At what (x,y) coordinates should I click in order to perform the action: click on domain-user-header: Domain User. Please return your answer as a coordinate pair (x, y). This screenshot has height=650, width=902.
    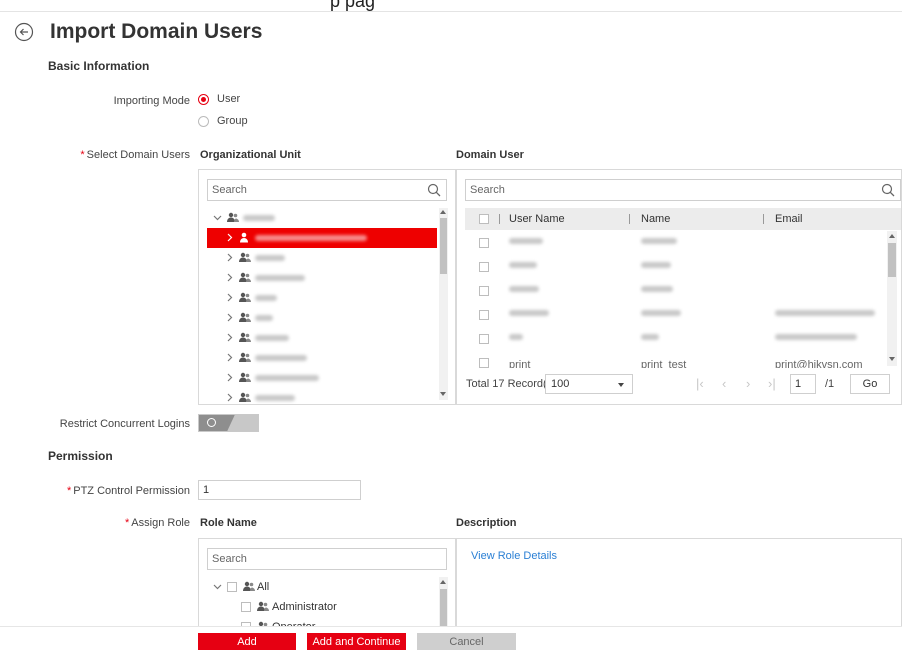
    Looking at the image, I should click on (490, 155).